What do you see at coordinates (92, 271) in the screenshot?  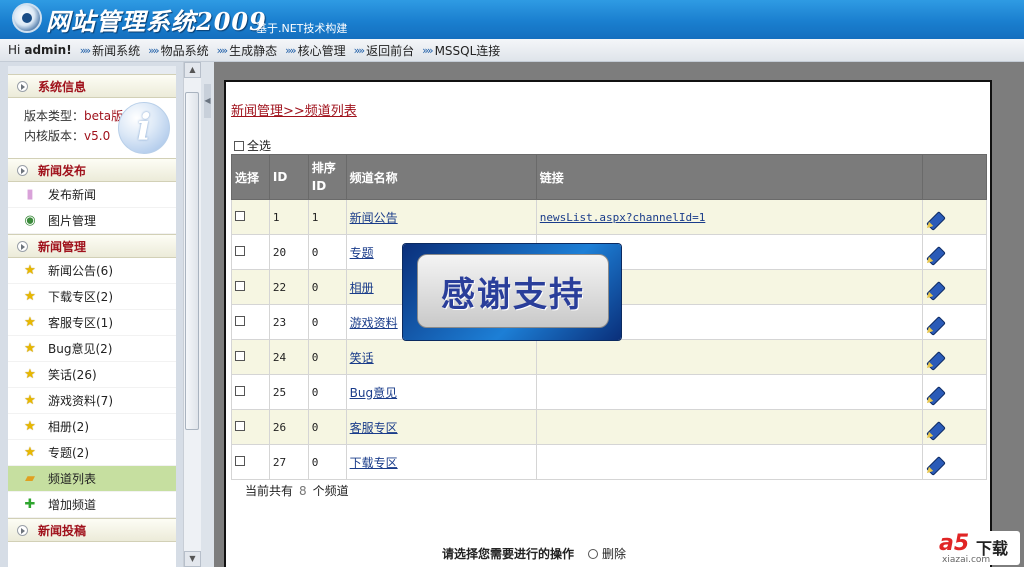 I see `sidebar-item-news-announcement: ★ 新闻公告(6)` at bounding box center [92, 271].